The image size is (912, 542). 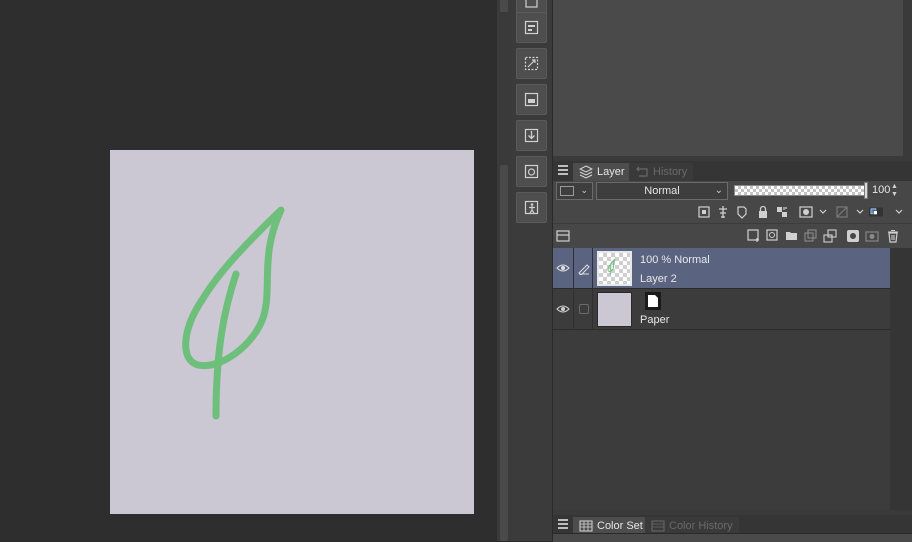 I want to click on expression-color-select: ⌄, so click(x=574, y=191).